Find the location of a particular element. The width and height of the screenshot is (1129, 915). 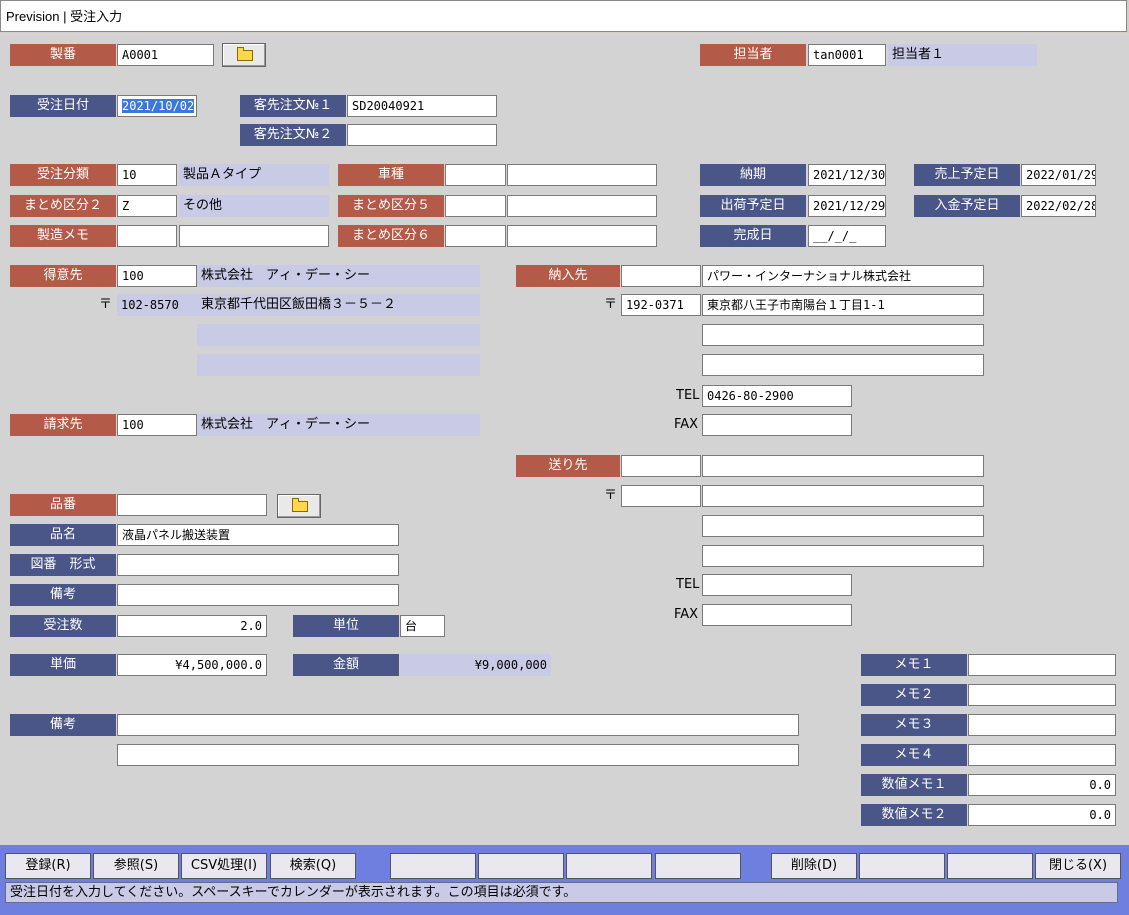

uriage-label: 売上予定日 is located at coordinates (967, 175).